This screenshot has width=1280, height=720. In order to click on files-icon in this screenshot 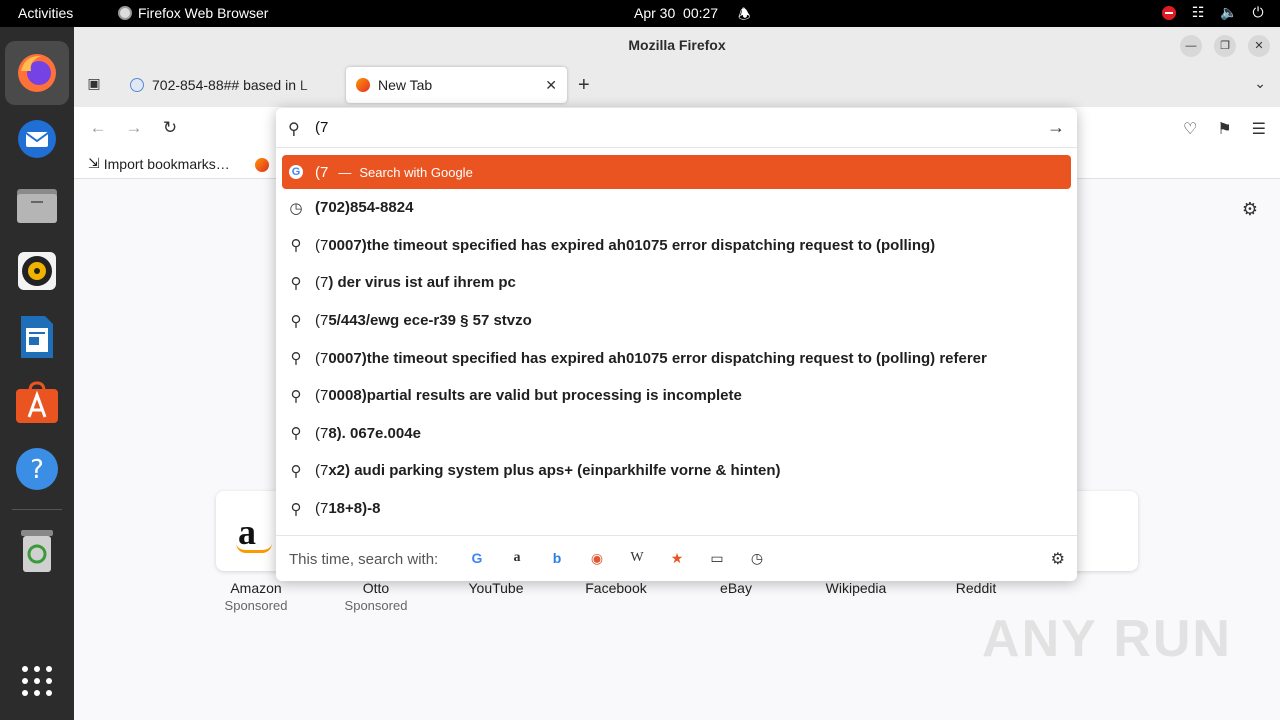, I will do `click(37, 205)`.